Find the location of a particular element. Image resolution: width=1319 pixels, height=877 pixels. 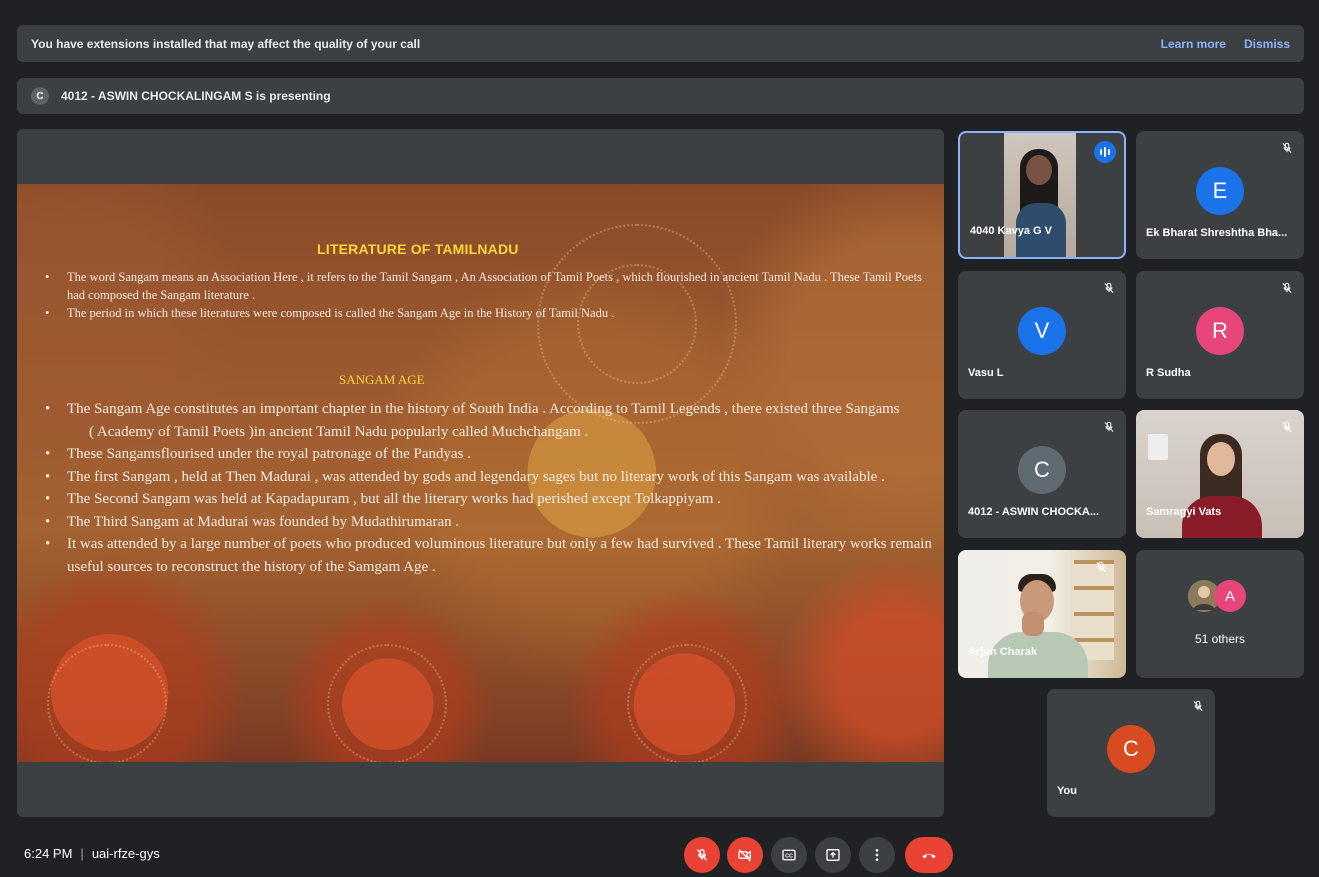

participant-tile-r-sudha: R R Sudha is located at coordinates (1220, 335).